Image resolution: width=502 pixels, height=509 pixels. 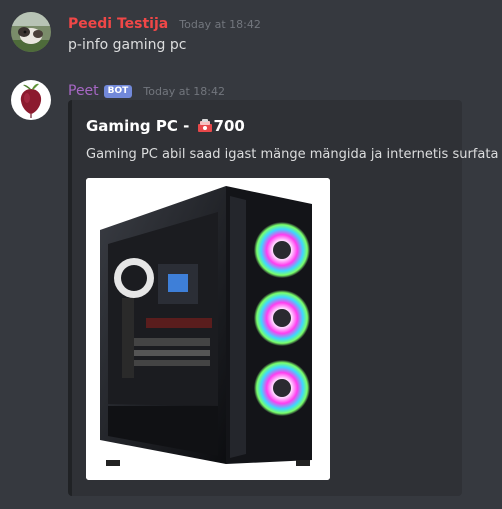 I want to click on author-name: Peet, so click(x=83, y=91).